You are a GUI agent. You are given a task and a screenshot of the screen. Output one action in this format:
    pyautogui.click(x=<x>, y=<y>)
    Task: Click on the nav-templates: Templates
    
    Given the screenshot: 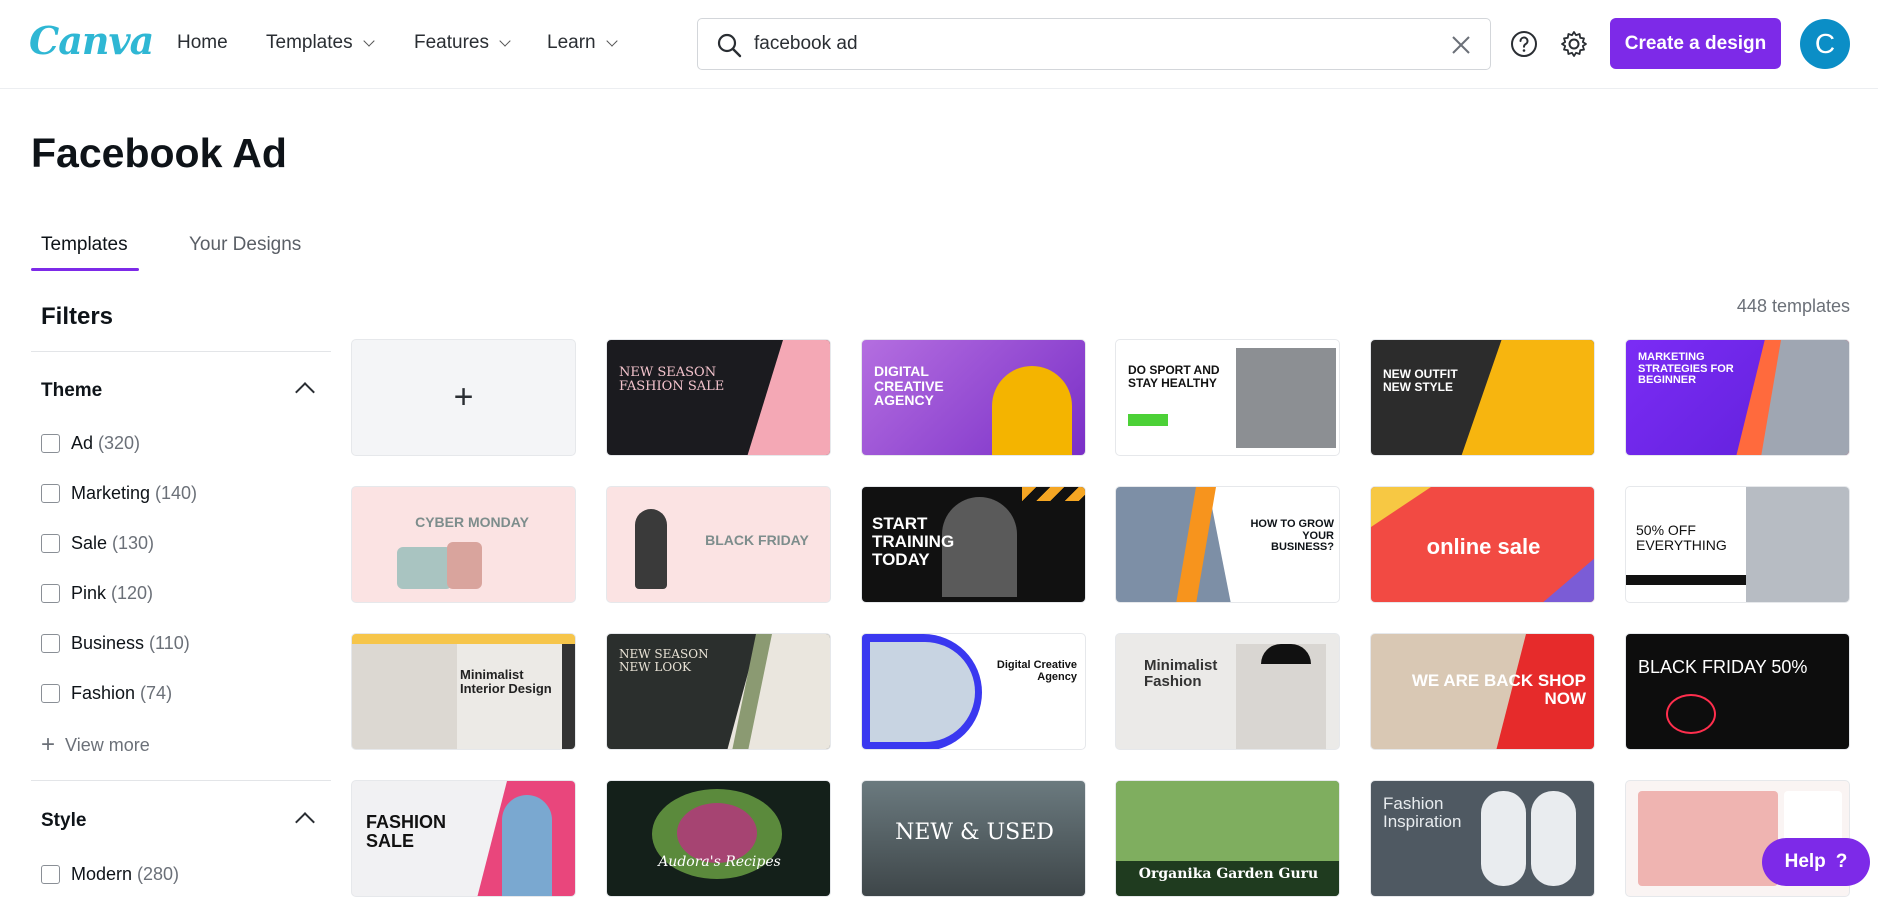 What is the action you would take?
    pyautogui.click(x=320, y=43)
    